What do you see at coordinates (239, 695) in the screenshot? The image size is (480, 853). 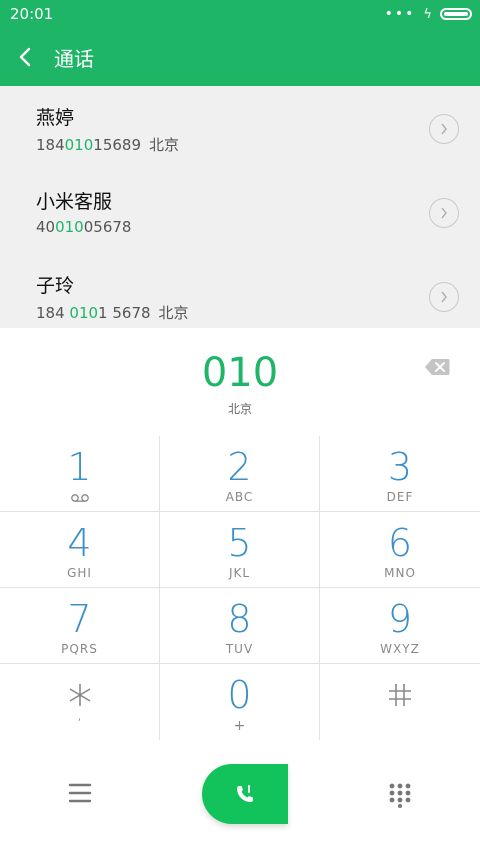 I see `key-digit: 0` at bounding box center [239, 695].